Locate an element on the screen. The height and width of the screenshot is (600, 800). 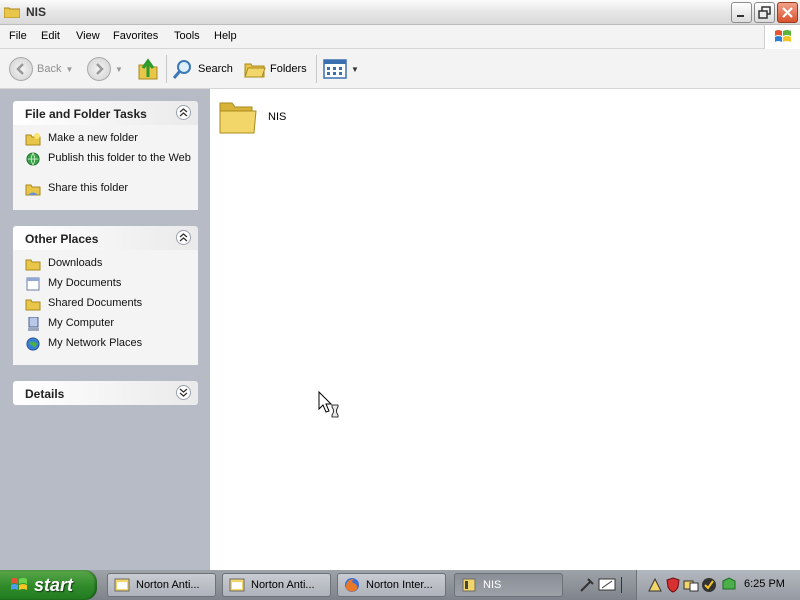
menu-help: Help is located at coordinates (225, 36).